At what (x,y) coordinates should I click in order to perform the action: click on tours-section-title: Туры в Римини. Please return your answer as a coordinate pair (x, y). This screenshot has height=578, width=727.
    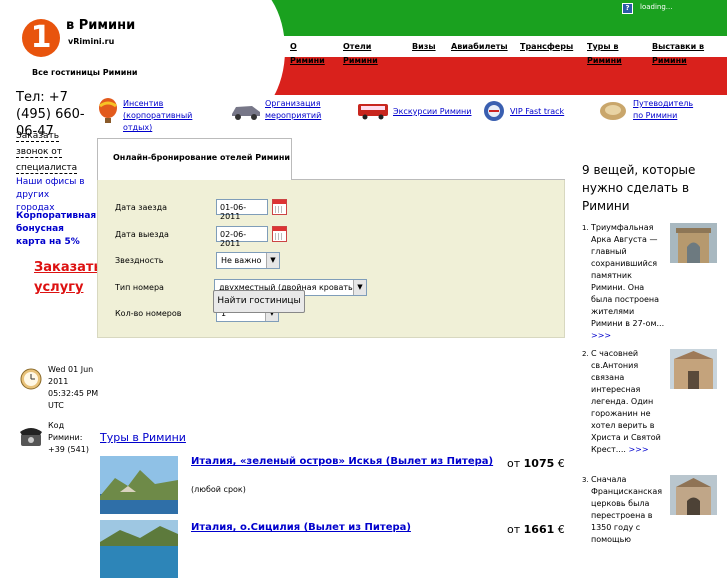
    Looking at the image, I should click on (143, 437).